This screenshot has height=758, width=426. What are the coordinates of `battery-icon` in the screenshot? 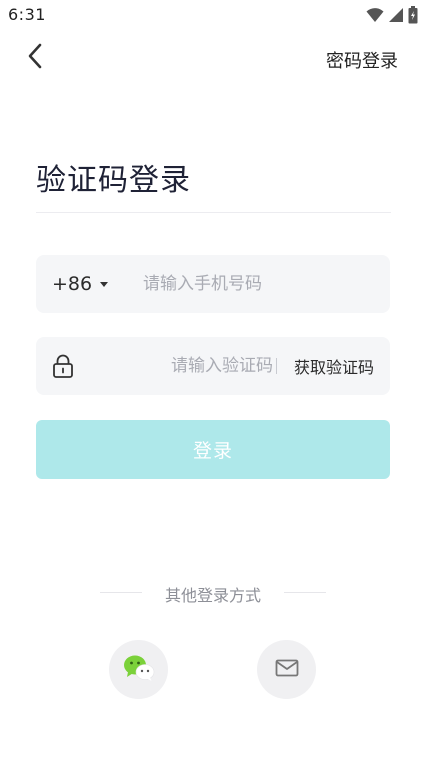 It's located at (413, 17).